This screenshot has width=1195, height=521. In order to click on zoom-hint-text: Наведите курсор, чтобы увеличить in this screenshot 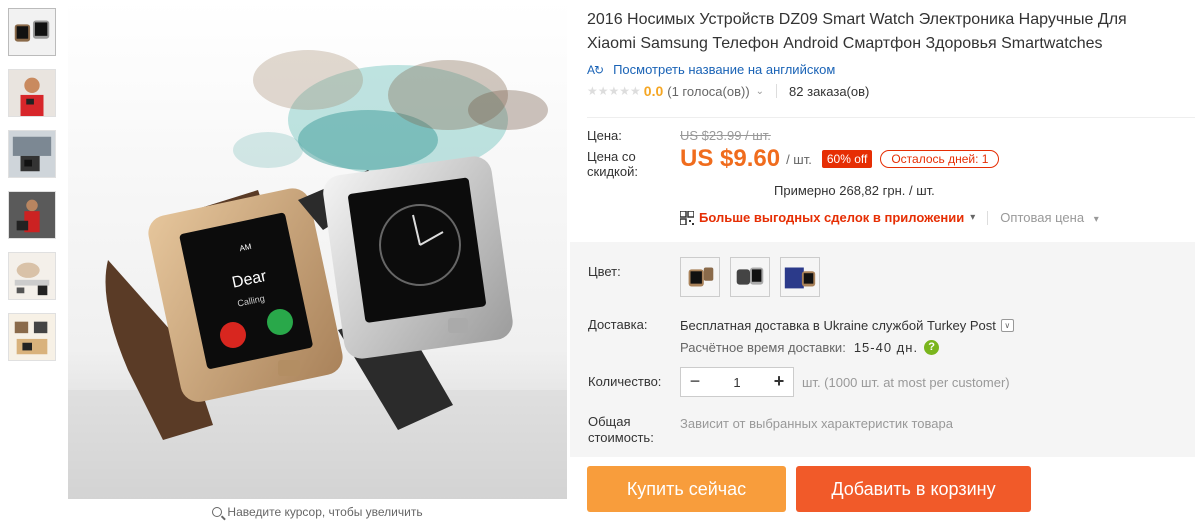, I will do `click(325, 512)`.